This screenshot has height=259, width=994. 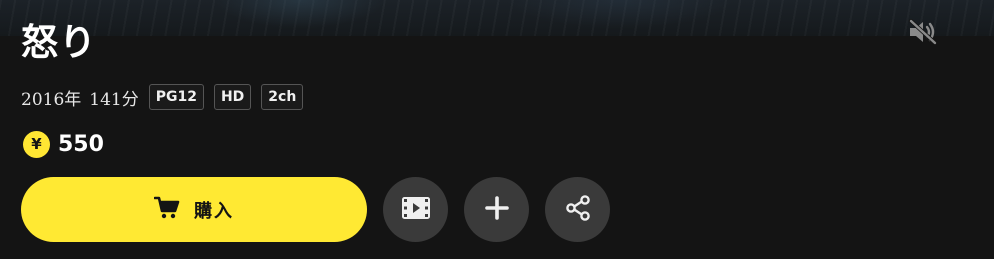 I want to click on film-play-icon, so click(x=416, y=210).